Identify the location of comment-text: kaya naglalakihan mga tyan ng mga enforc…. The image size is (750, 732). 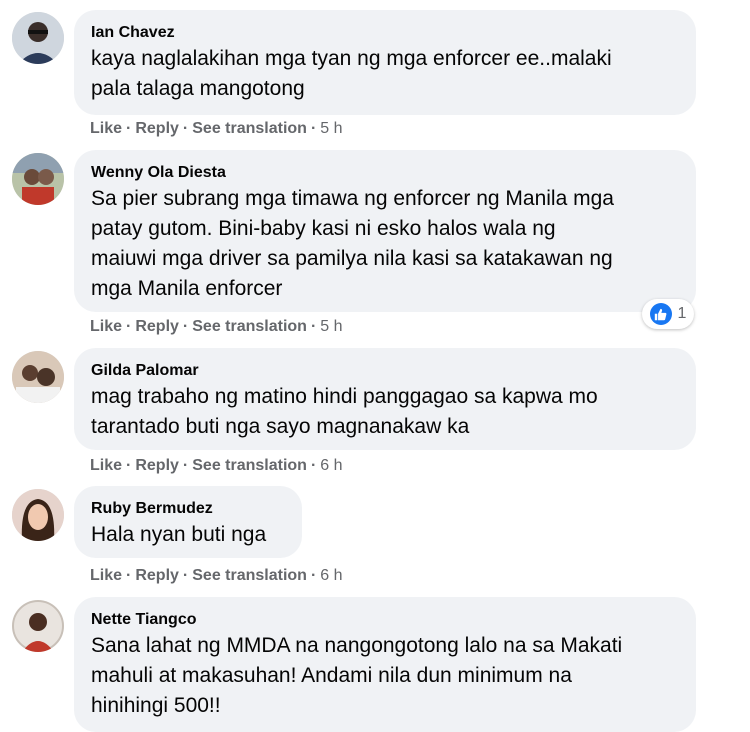
(351, 73).